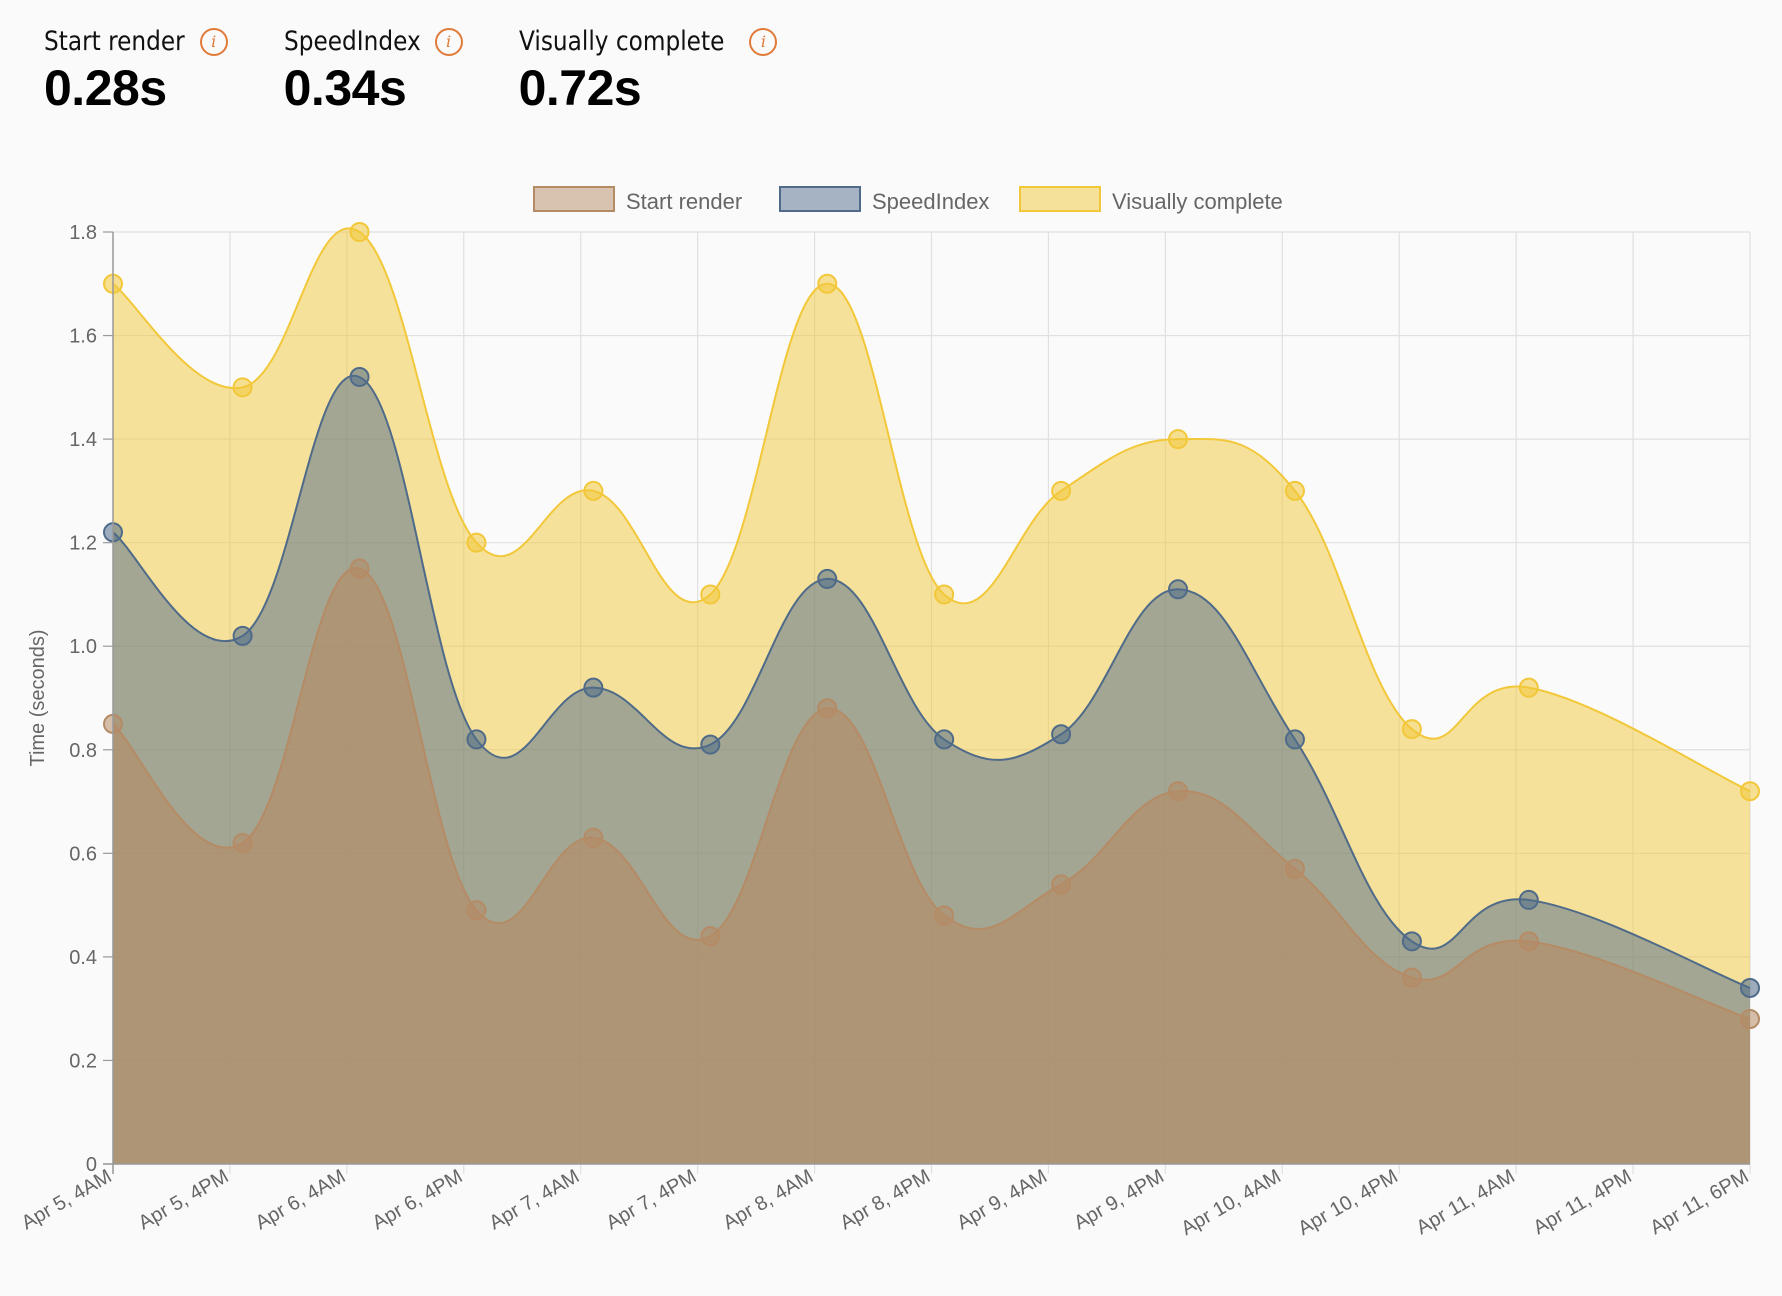  Describe the element at coordinates (184, 1199) in the screenshot. I see `x-tick-label: Apr 5, 4PM` at that location.